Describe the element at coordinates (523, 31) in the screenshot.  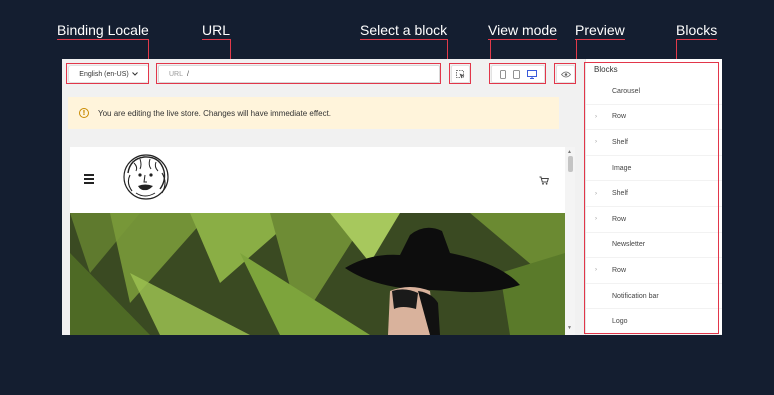
I see `callout-view-mode: View mode` at that location.